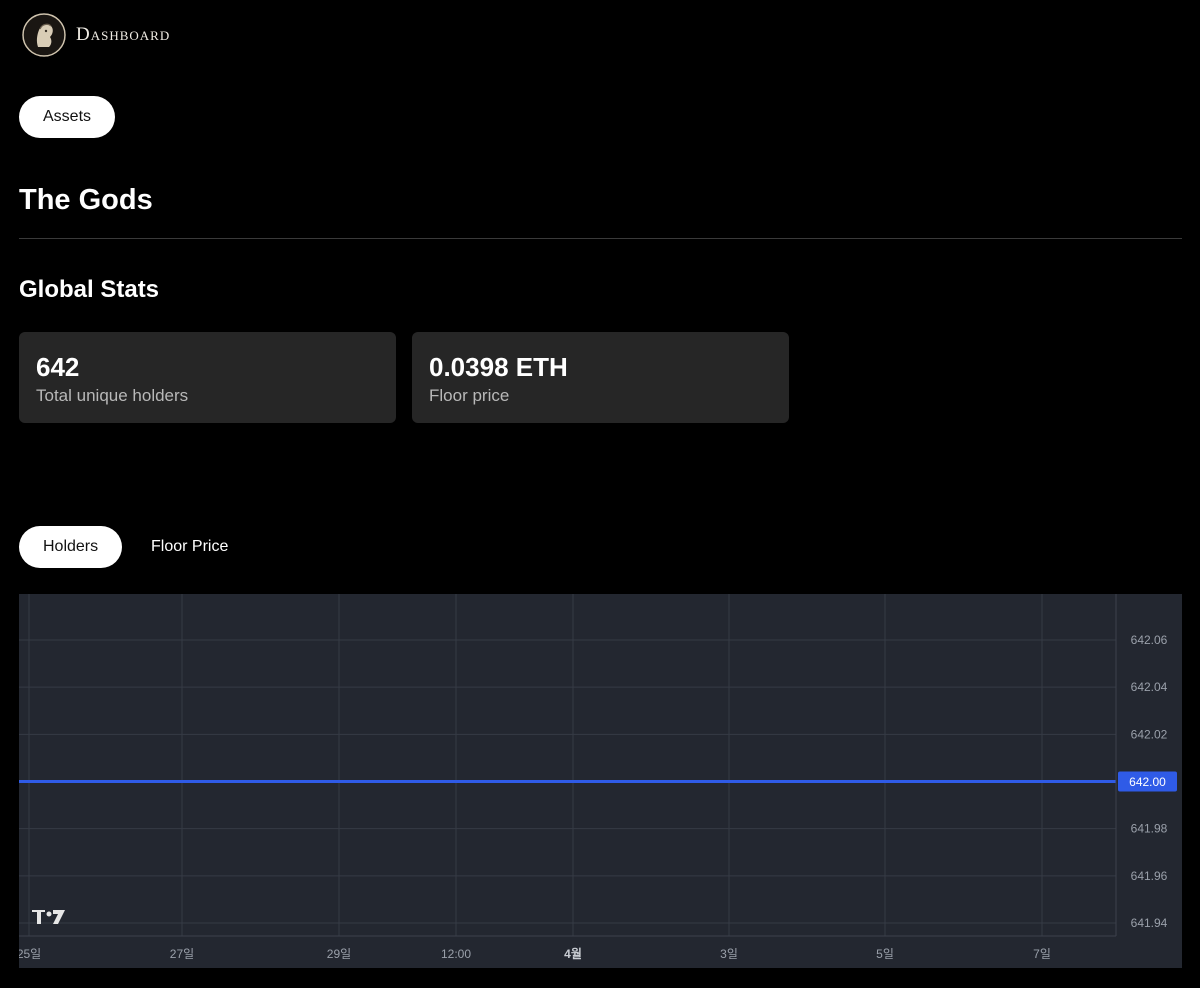  What do you see at coordinates (469, 395) in the screenshot?
I see `stat-label: Floor price` at bounding box center [469, 395].